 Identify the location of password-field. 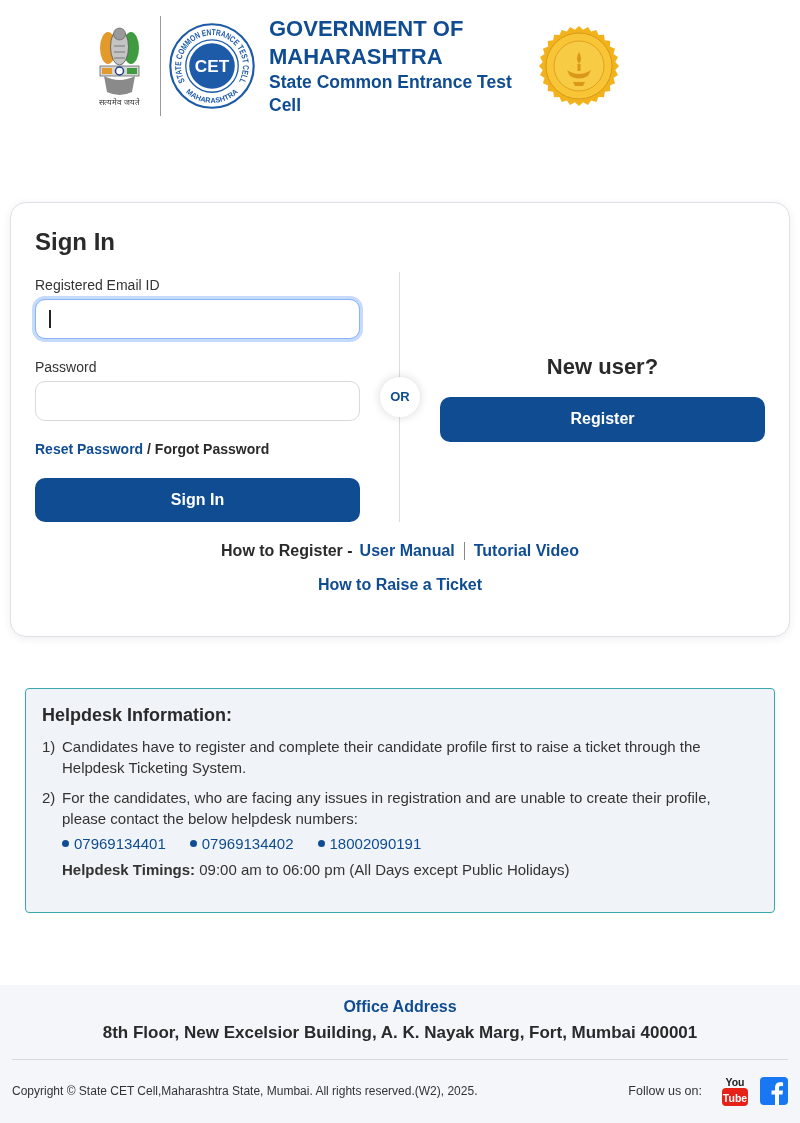
(197, 401).